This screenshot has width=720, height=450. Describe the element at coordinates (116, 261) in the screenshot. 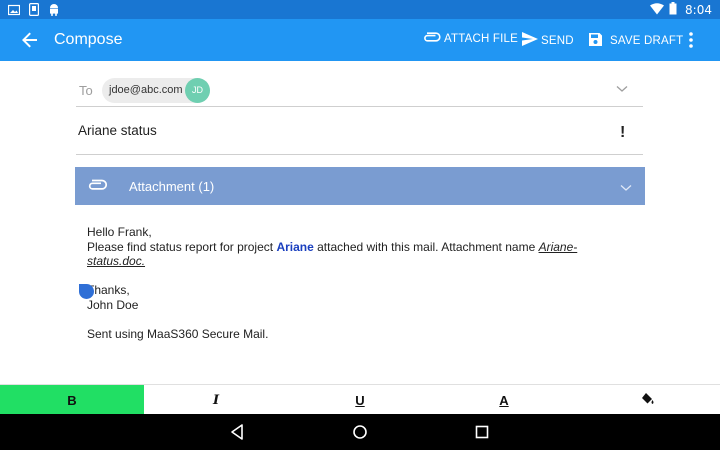

I see `attachment-name: status.doc.` at that location.